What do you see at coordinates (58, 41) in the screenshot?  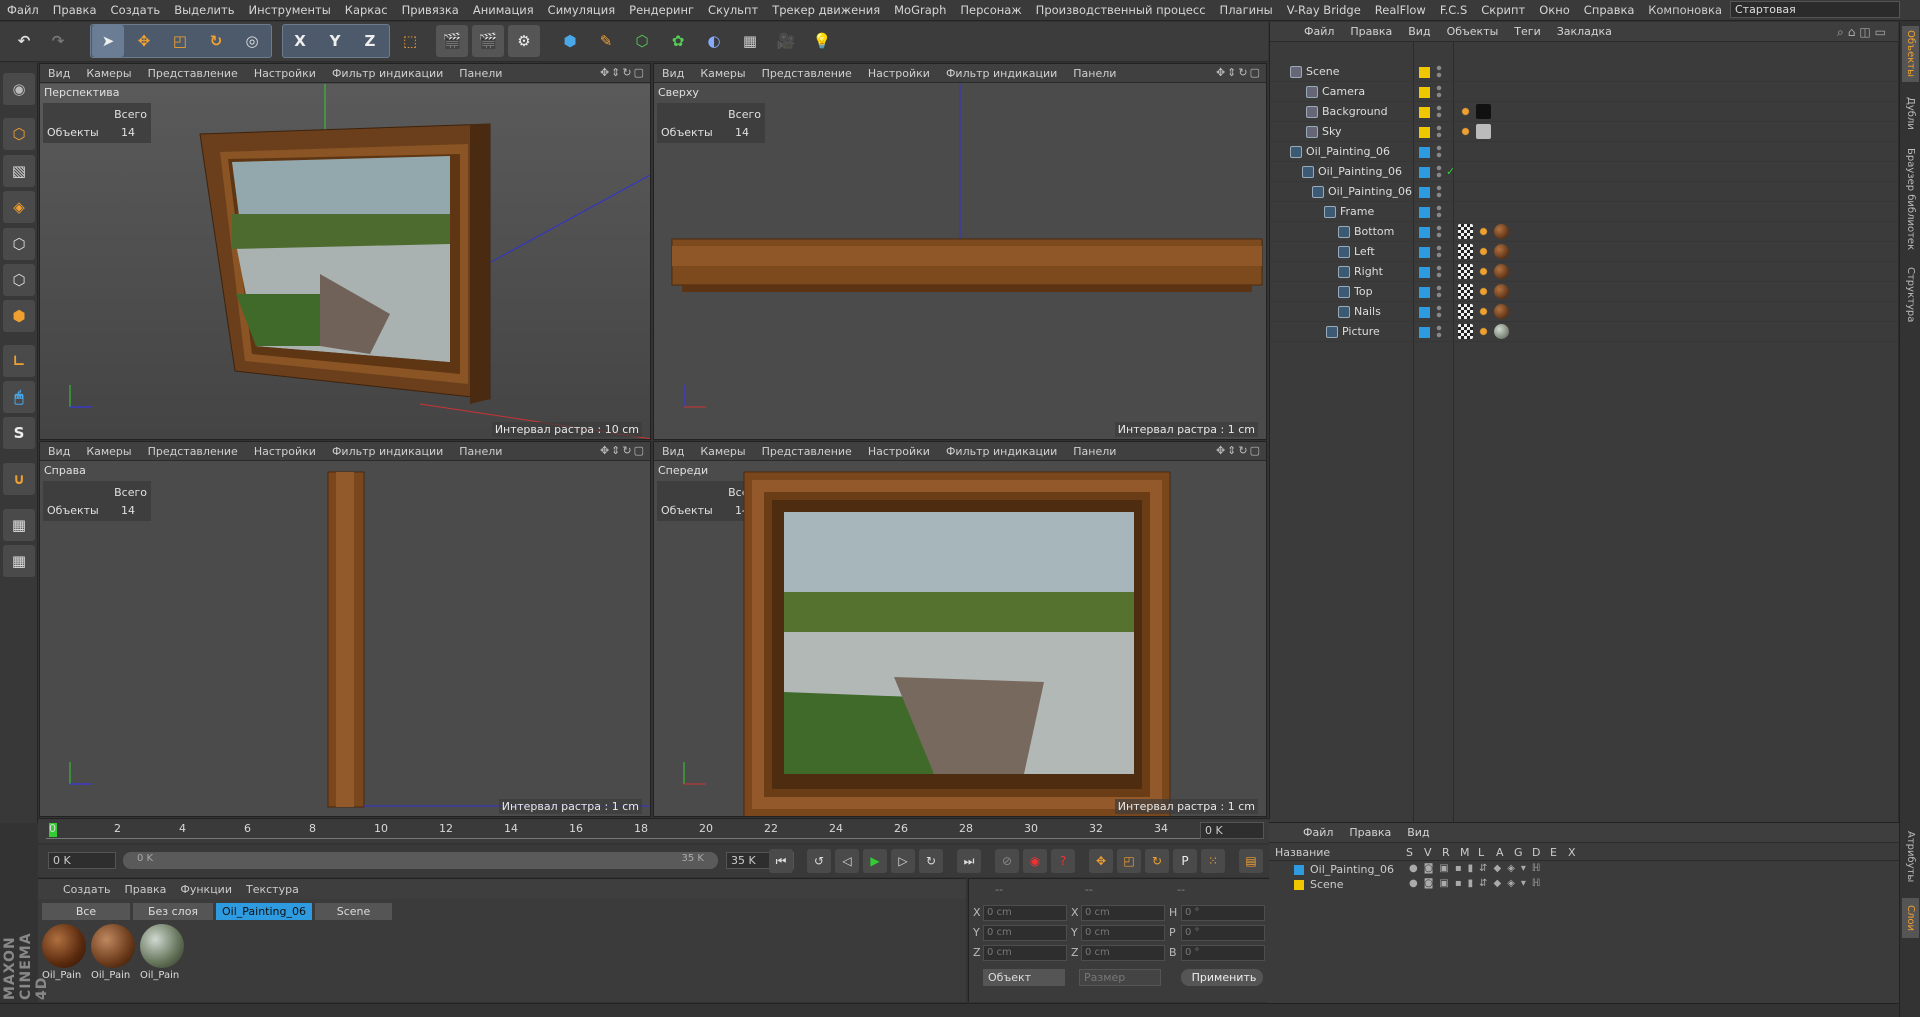 I see `redo-icon: ↷` at bounding box center [58, 41].